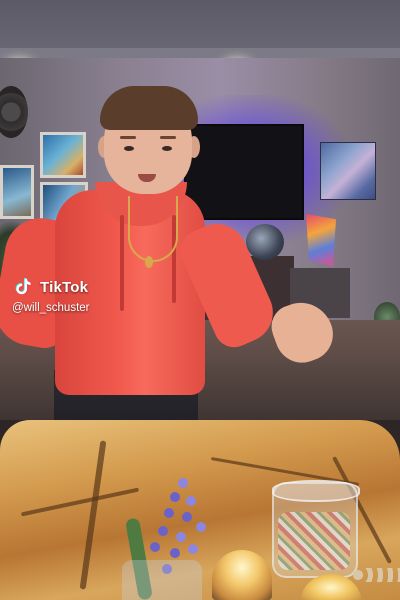 Image resolution: width=400 pixels, height=600 pixels. What do you see at coordinates (122, 263) in the screenshot?
I see `hoodie-drawstring` at bounding box center [122, 263].